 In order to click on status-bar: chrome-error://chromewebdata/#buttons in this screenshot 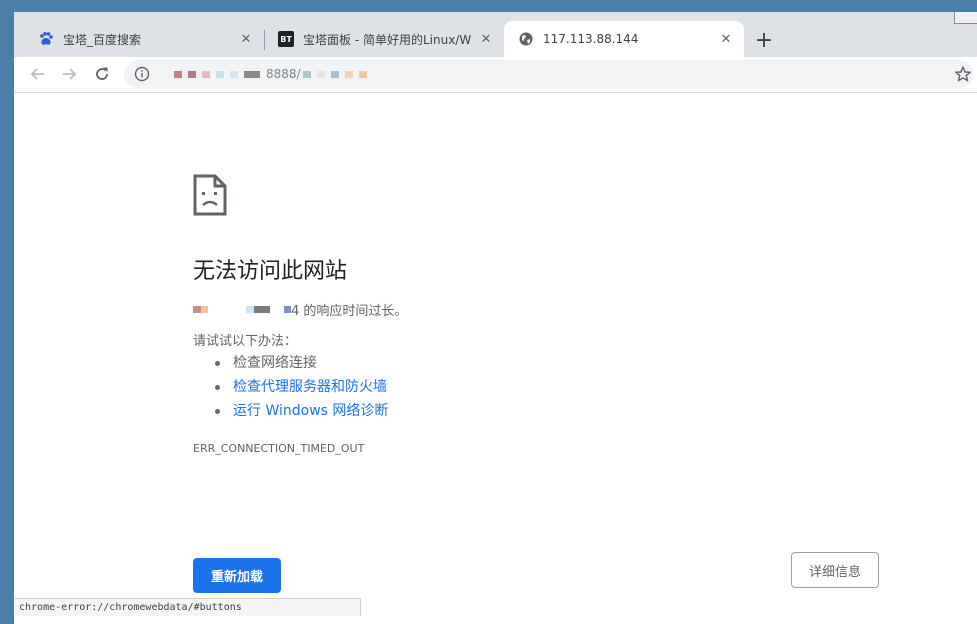, I will do `click(188, 607)`.